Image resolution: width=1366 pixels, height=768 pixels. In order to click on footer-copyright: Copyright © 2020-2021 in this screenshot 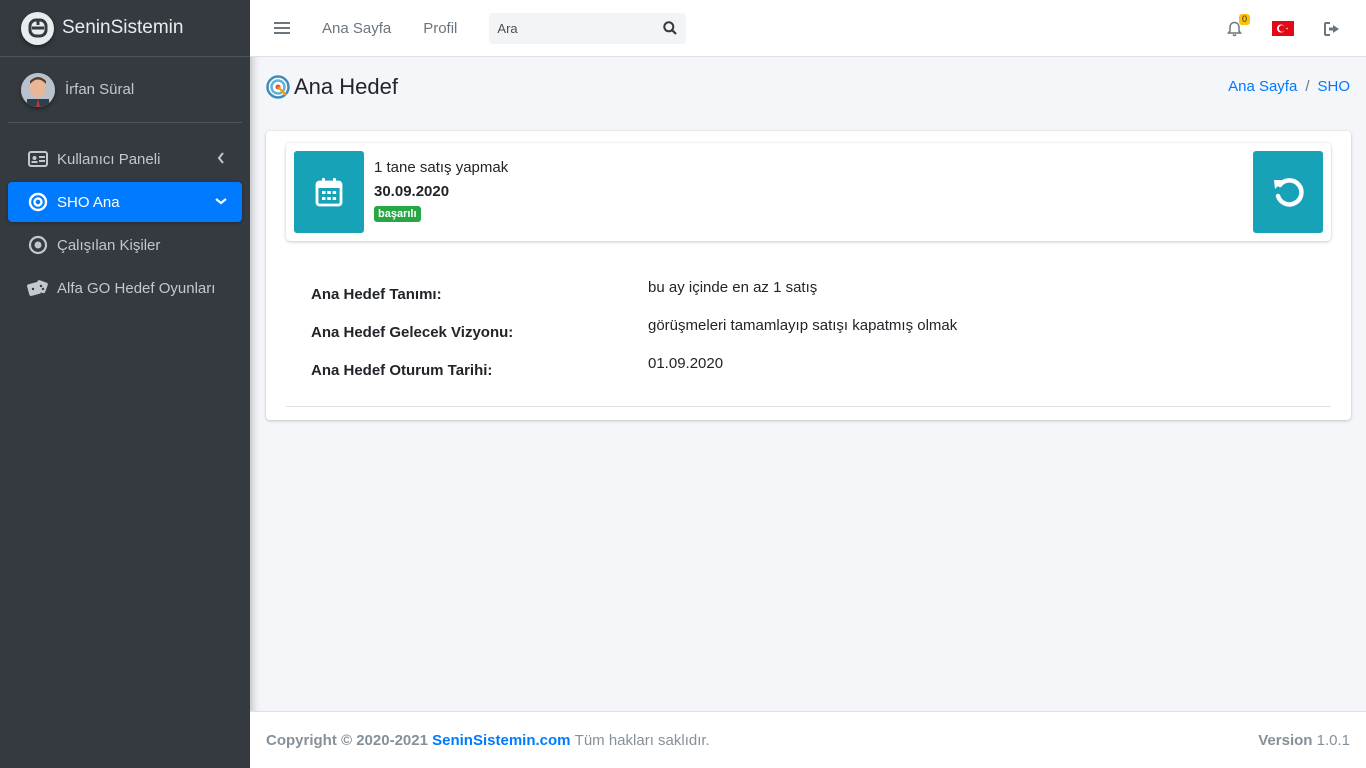, I will do `click(347, 740)`.